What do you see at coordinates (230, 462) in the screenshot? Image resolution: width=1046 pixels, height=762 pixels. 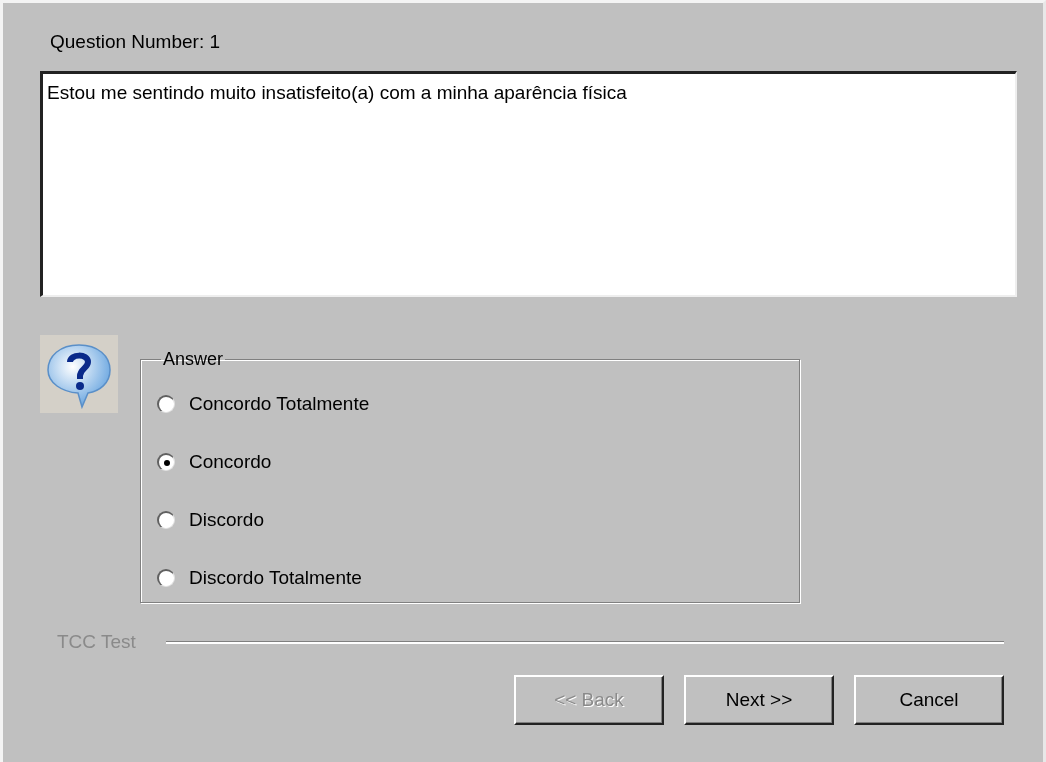 I see `radio-label: Concordo` at bounding box center [230, 462].